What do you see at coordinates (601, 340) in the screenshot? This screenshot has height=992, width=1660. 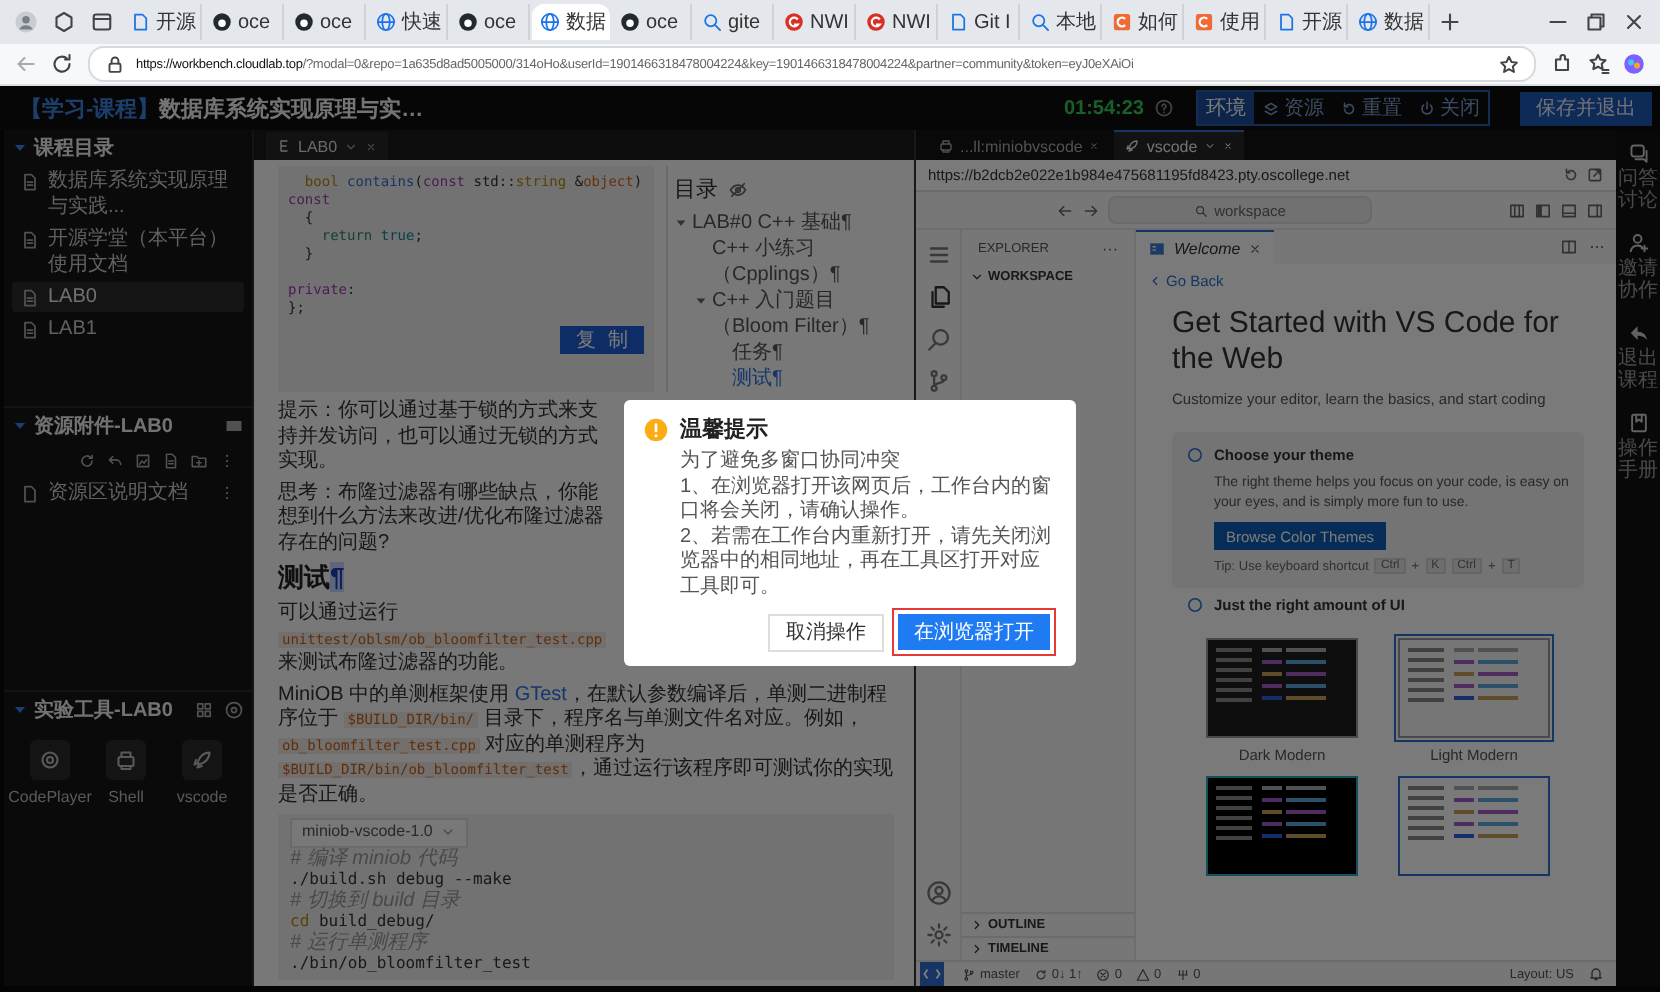 I see `copy-button: 复 制` at bounding box center [601, 340].